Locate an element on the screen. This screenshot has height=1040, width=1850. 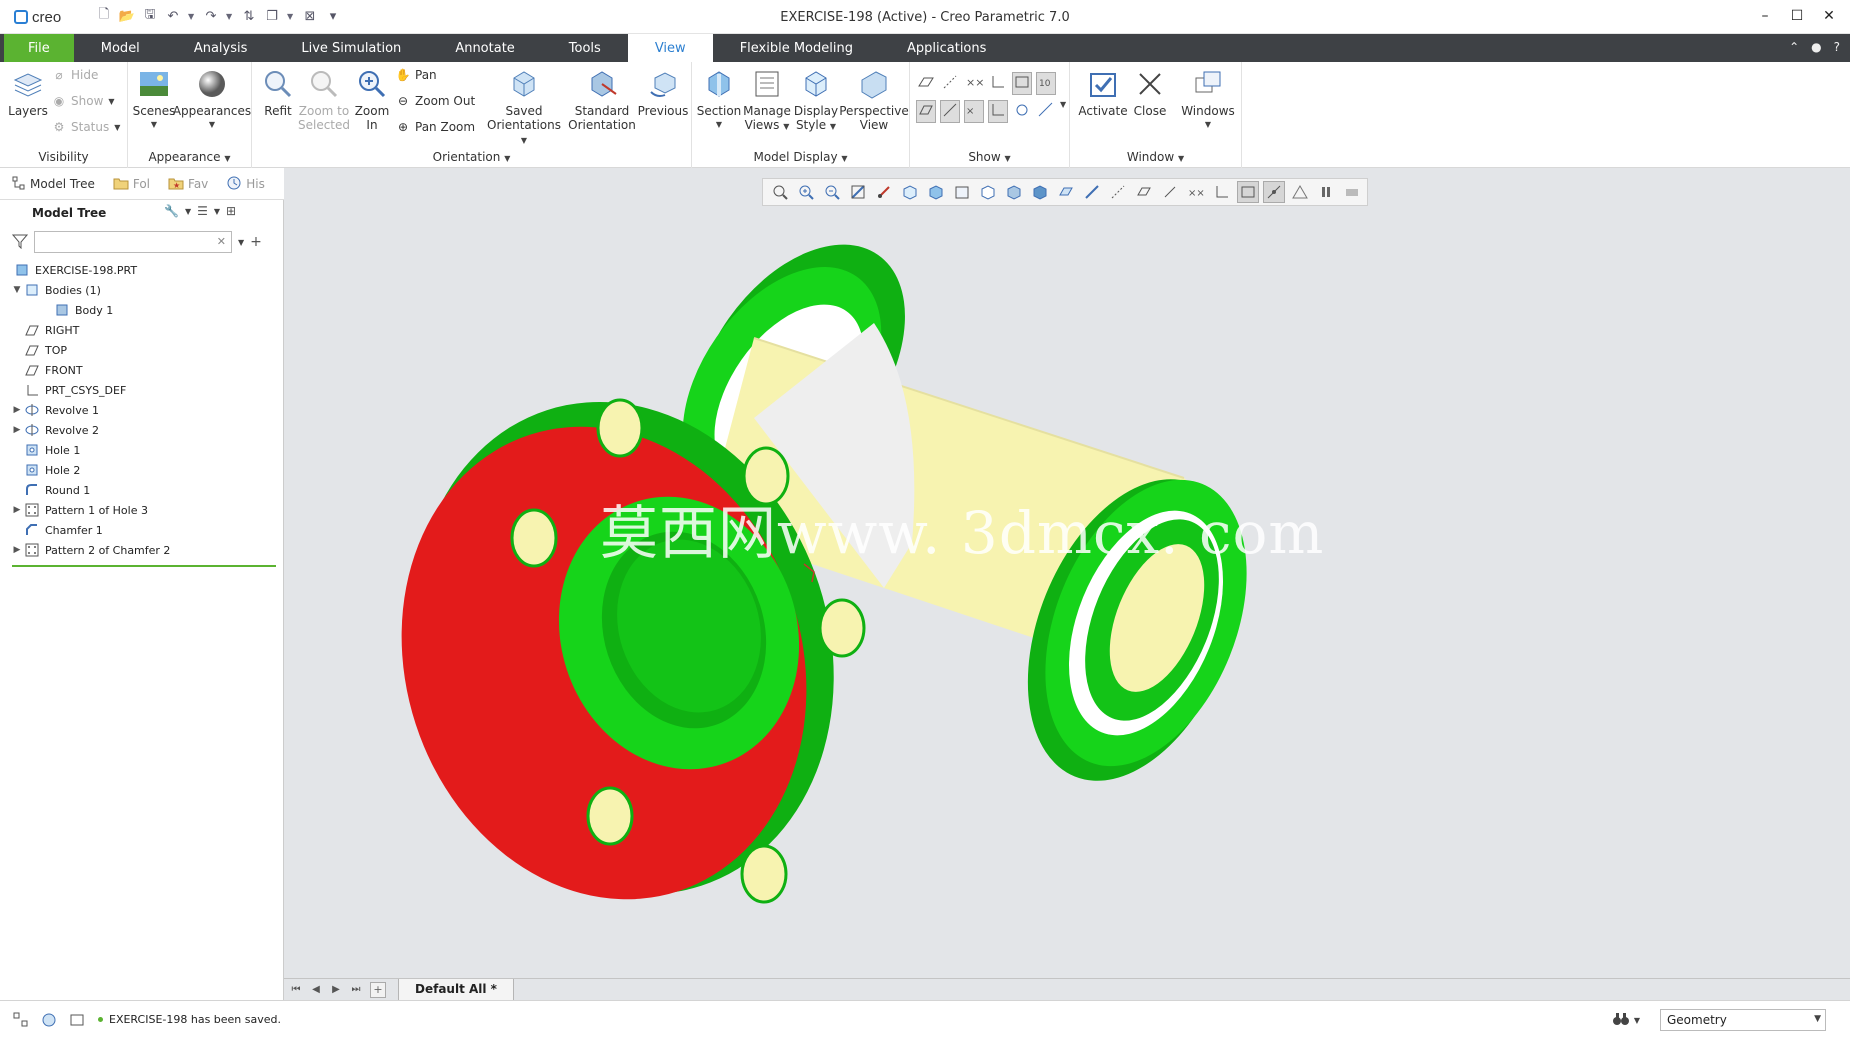
tree-item: FRONT is located at coordinates (144, 370).